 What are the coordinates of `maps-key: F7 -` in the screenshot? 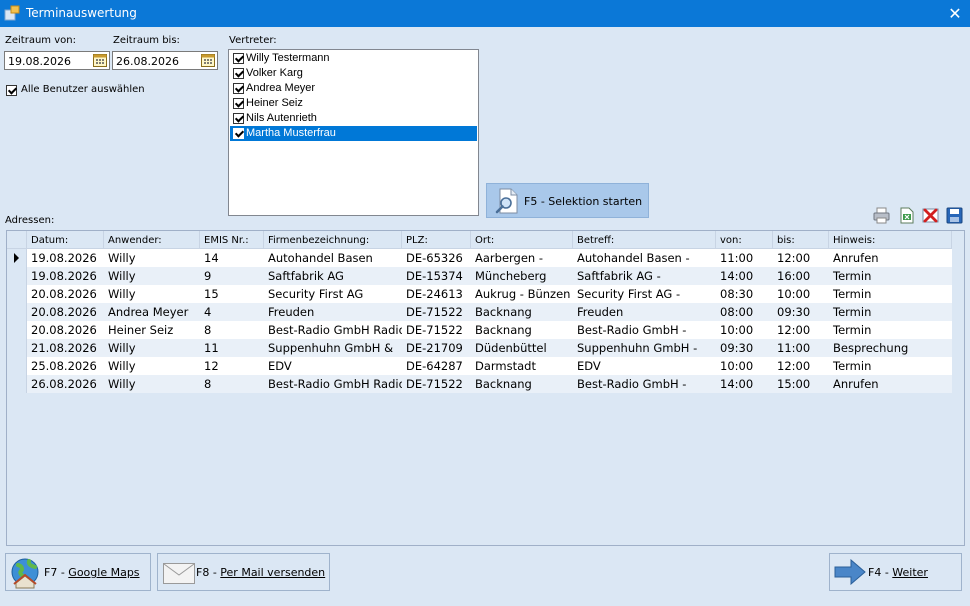 It's located at (56, 572).